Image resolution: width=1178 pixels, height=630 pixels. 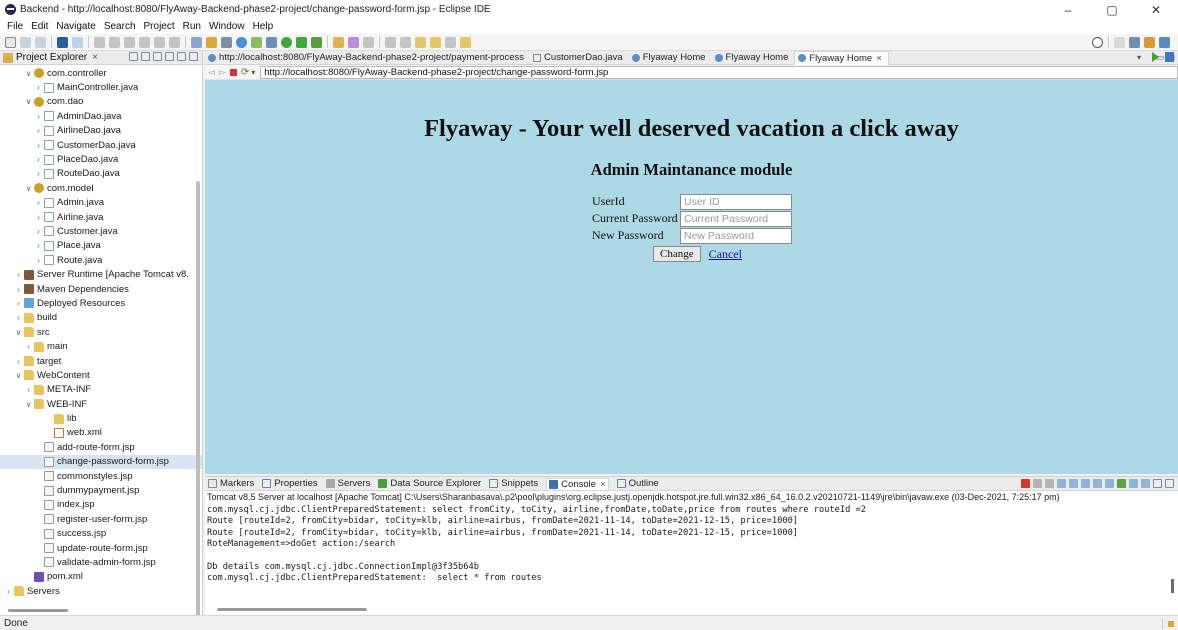 What do you see at coordinates (353, 42) in the screenshot?
I see `new-package-icon` at bounding box center [353, 42].